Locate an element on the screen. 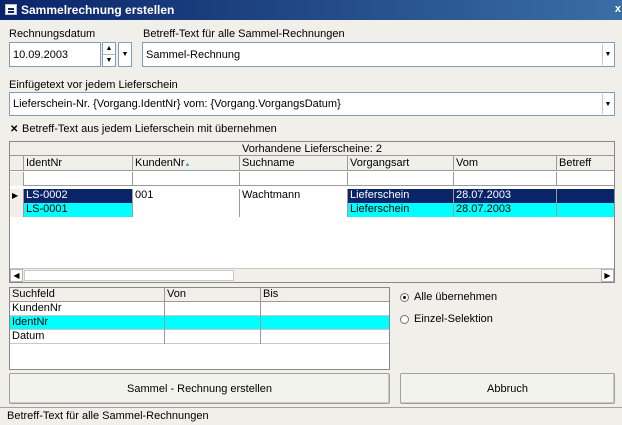 The image size is (622, 425). subject-combobox: Sammel-Rechnung ▼ is located at coordinates (378, 54).